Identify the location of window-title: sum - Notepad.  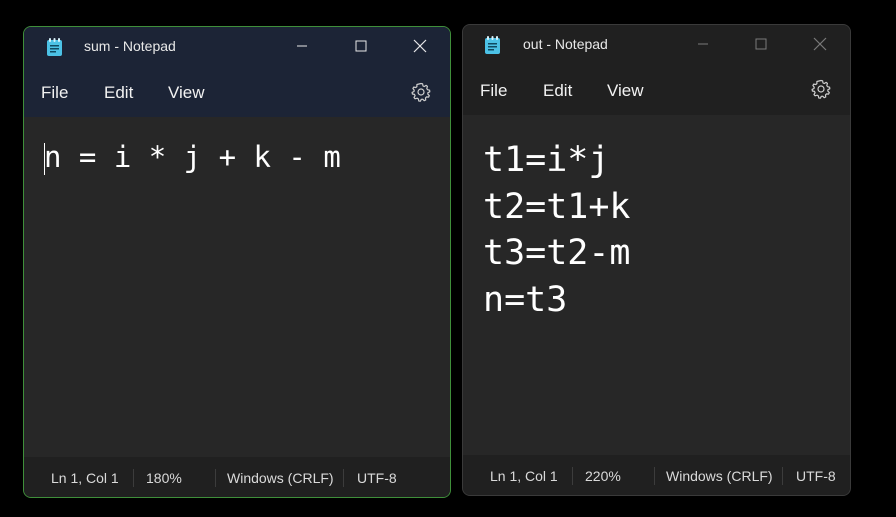
(130, 46).